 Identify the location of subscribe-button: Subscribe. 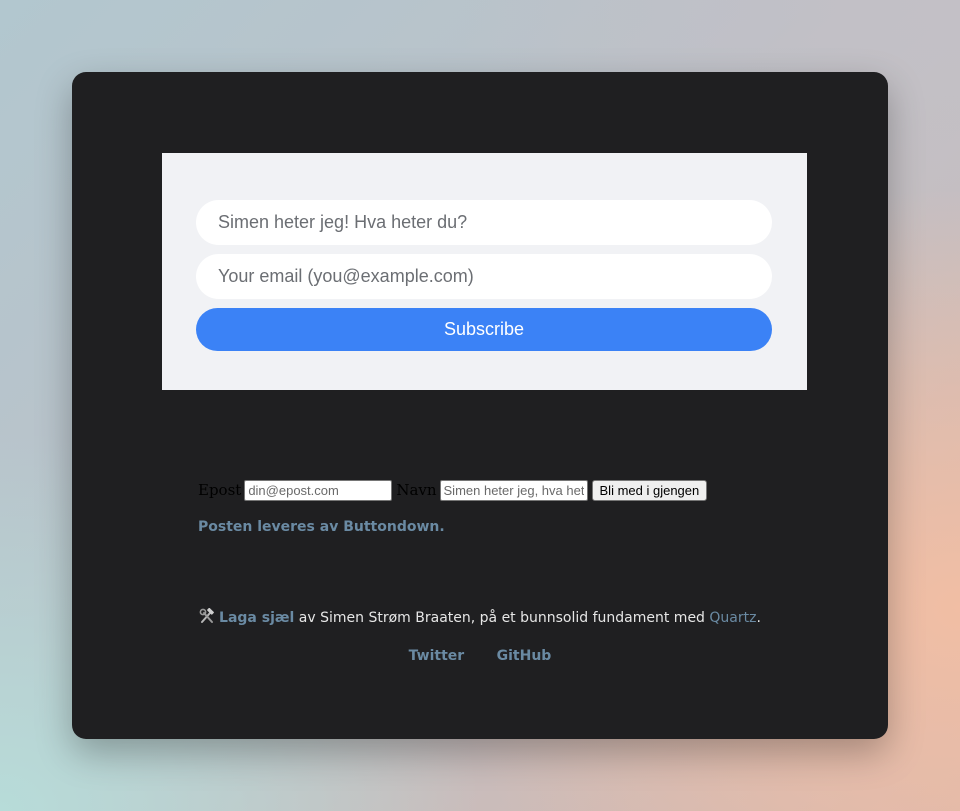
(484, 329).